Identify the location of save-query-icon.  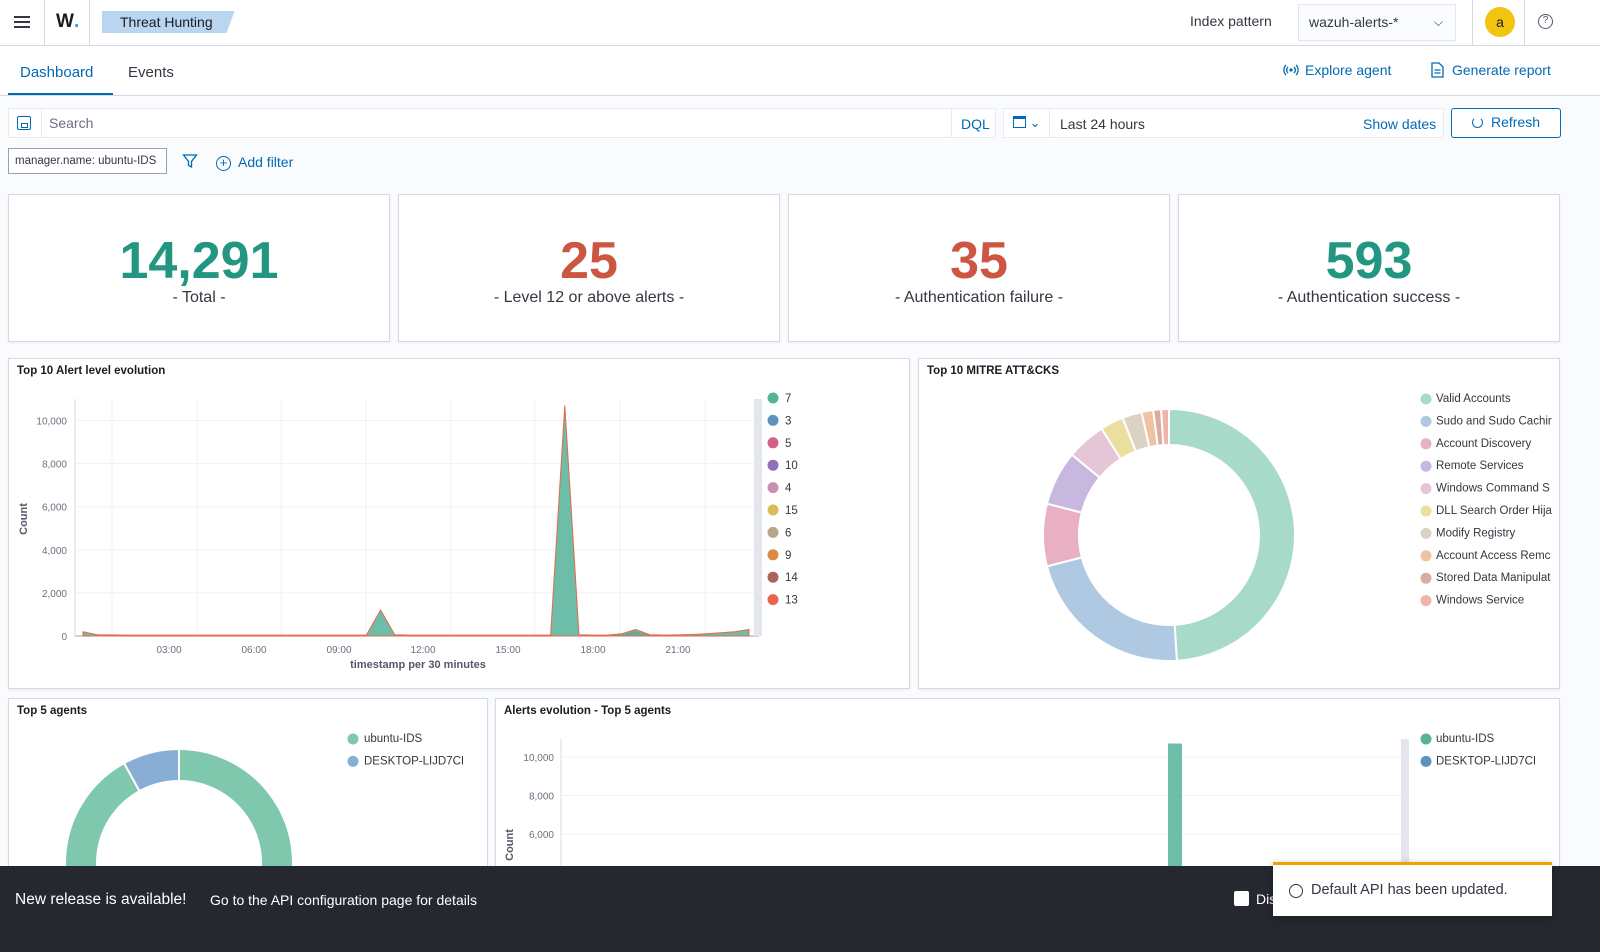
(24, 123).